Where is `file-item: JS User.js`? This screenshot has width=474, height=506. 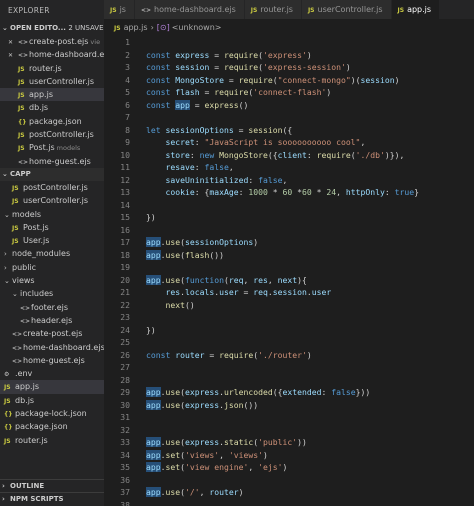 file-item: JS User.js is located at coordinates (52, 240).